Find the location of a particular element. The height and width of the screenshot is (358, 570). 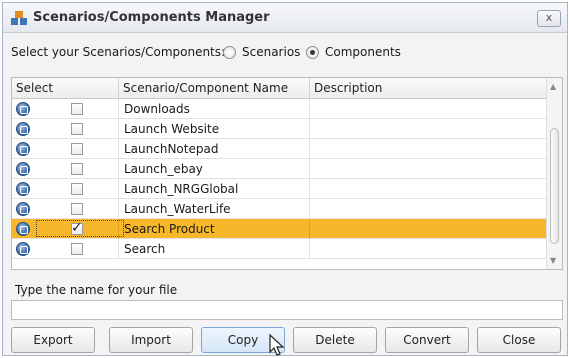

close-button: Close is located at coordinates (519, 340).